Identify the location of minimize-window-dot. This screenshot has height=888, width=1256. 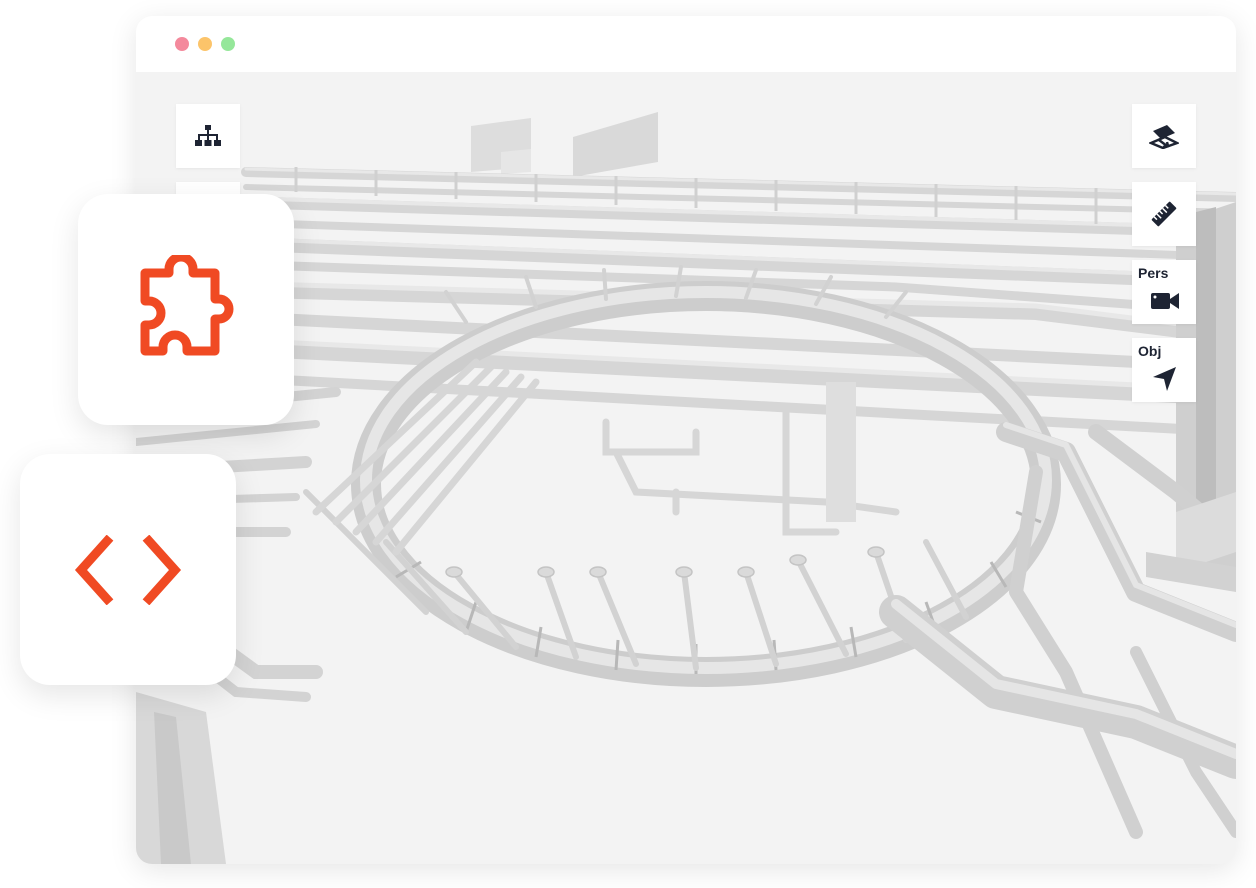
(205, 44).